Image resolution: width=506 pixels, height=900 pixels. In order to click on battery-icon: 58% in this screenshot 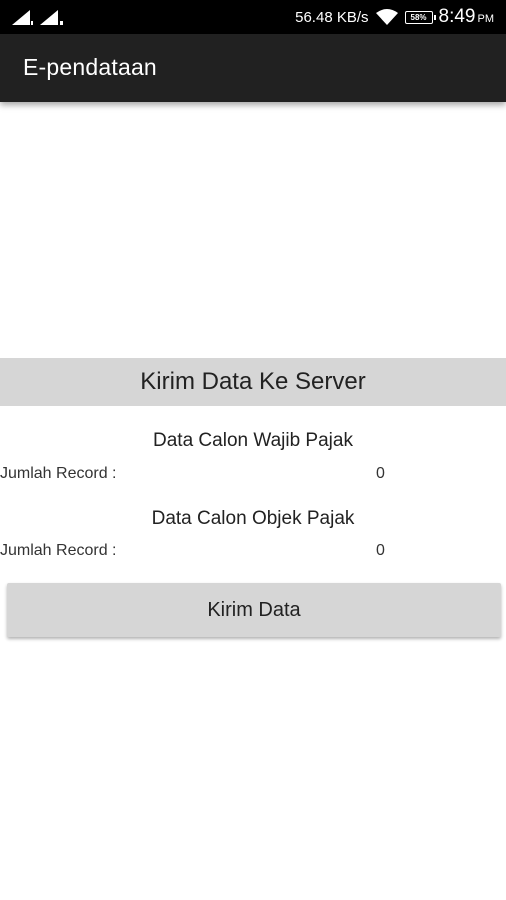, I will do `click(420, 17)`.